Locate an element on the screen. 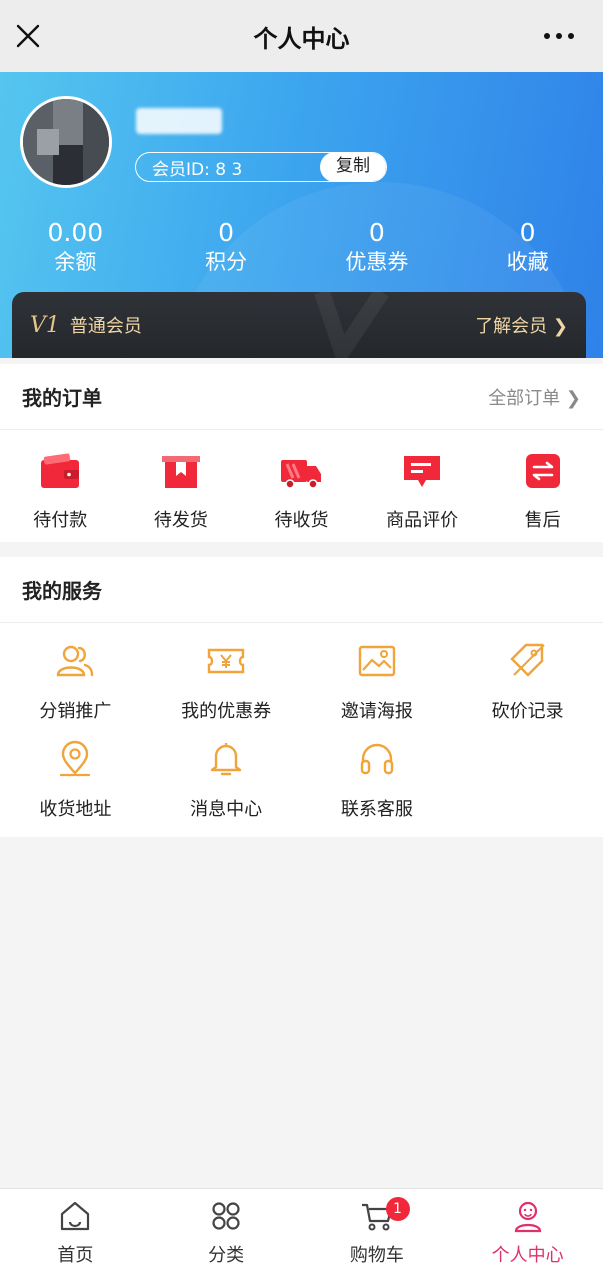 The height and width of the screenshot is (1270, 603). user-icon is located at coordinates (527, 1217).